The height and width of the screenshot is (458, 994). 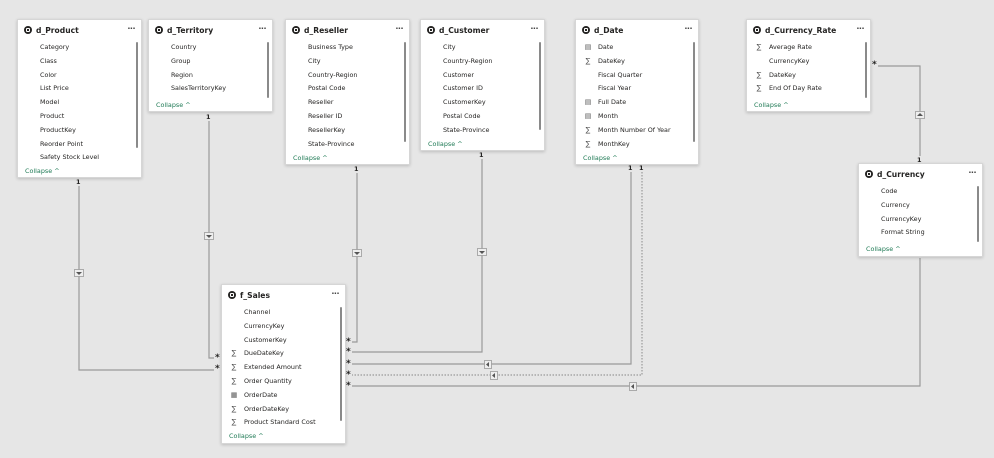 I want to click on field-row: Model, so click(x=75, y=103).